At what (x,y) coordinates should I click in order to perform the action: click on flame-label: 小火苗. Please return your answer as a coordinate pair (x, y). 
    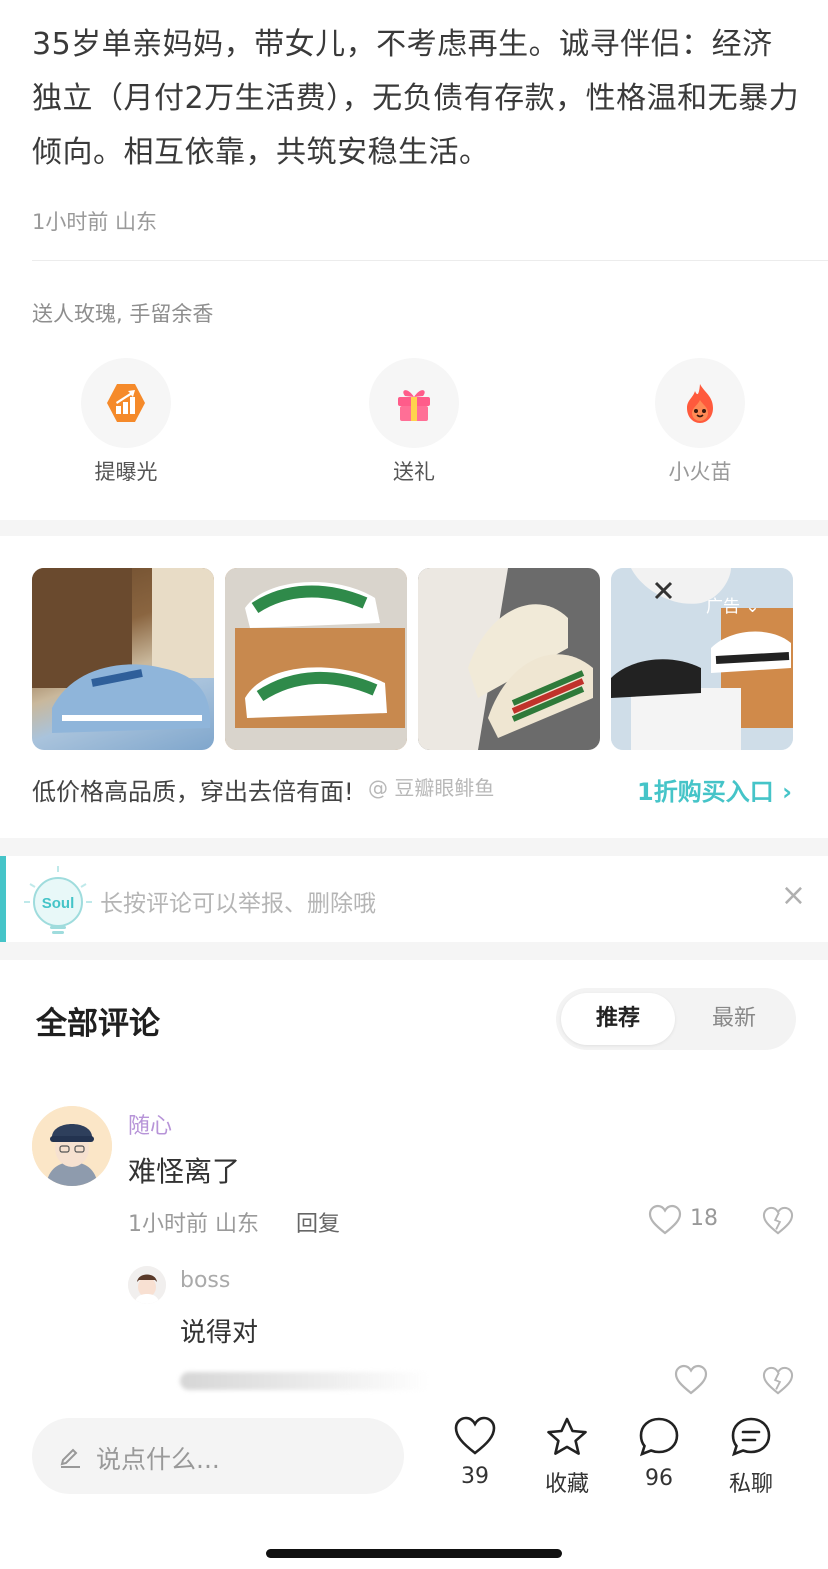
    Looking at the image, I should click on (700, 472).